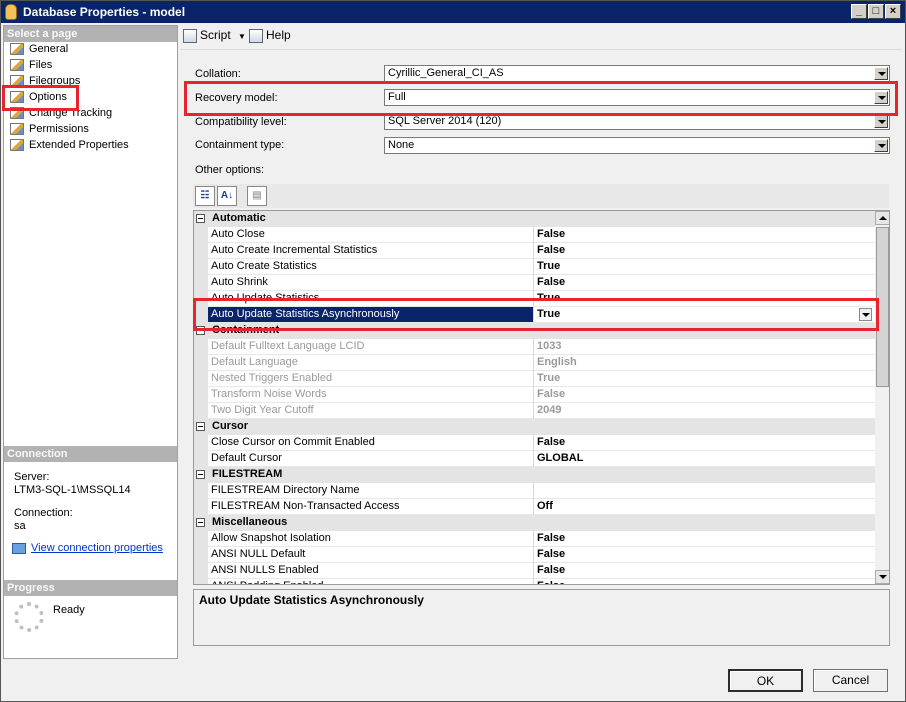 The image size is (906, 702). I want to click on page-item-files: Files, so click(31, 66).